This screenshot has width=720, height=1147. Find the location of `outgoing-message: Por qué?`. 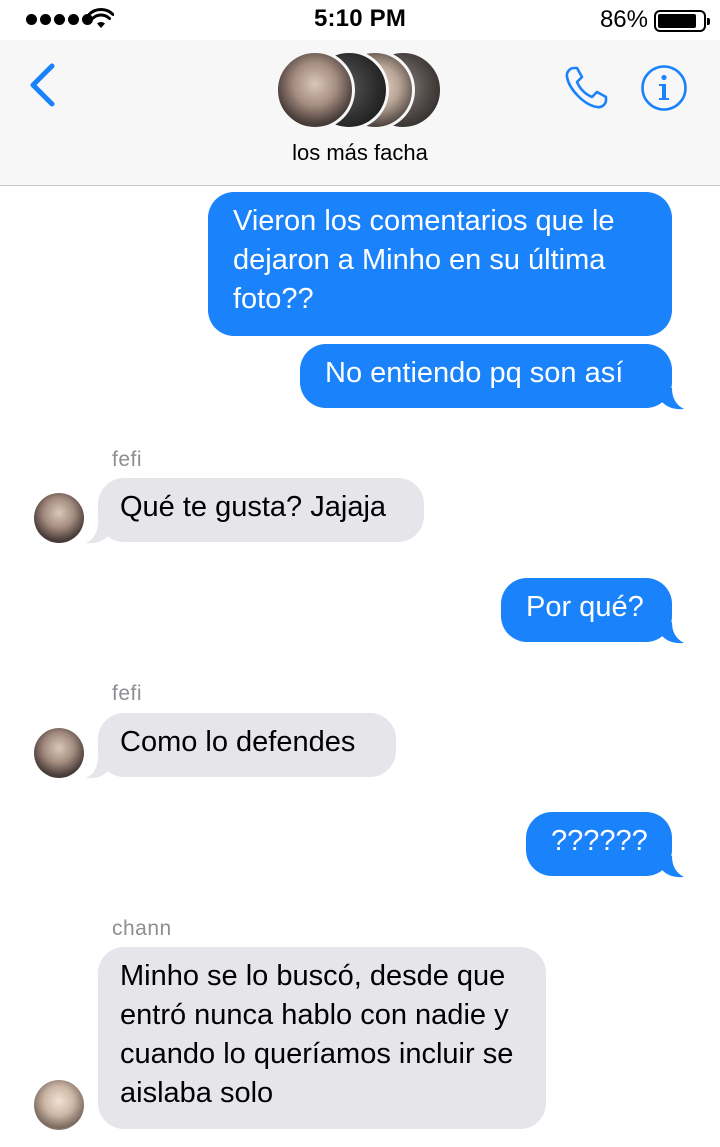

outgoing-message: Por qué? is located at coordinates (586, 610).